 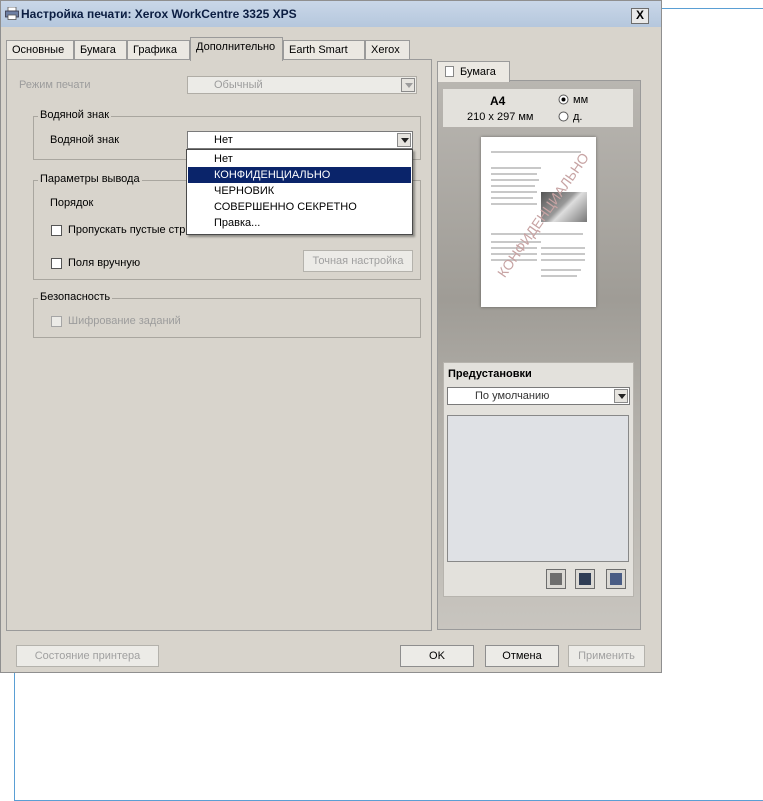 What do you see at coordinates (358, 261) in the screenshot?
I see `fine-tune-button: Точная настройка` at bounding box center [358, 261].